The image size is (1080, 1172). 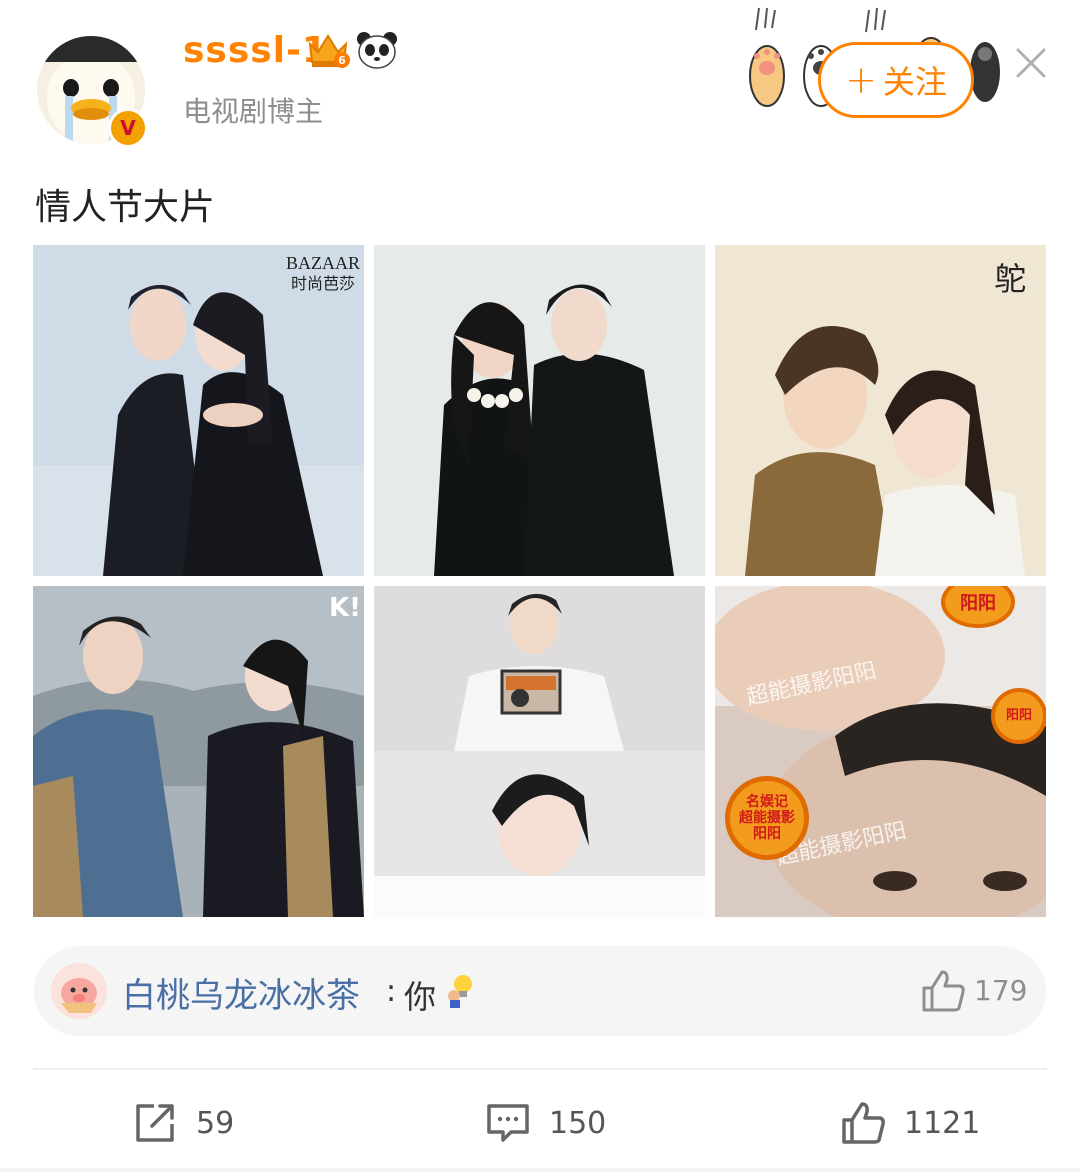 I want to click on like-button: 1121, so click(x=910, y=1123).